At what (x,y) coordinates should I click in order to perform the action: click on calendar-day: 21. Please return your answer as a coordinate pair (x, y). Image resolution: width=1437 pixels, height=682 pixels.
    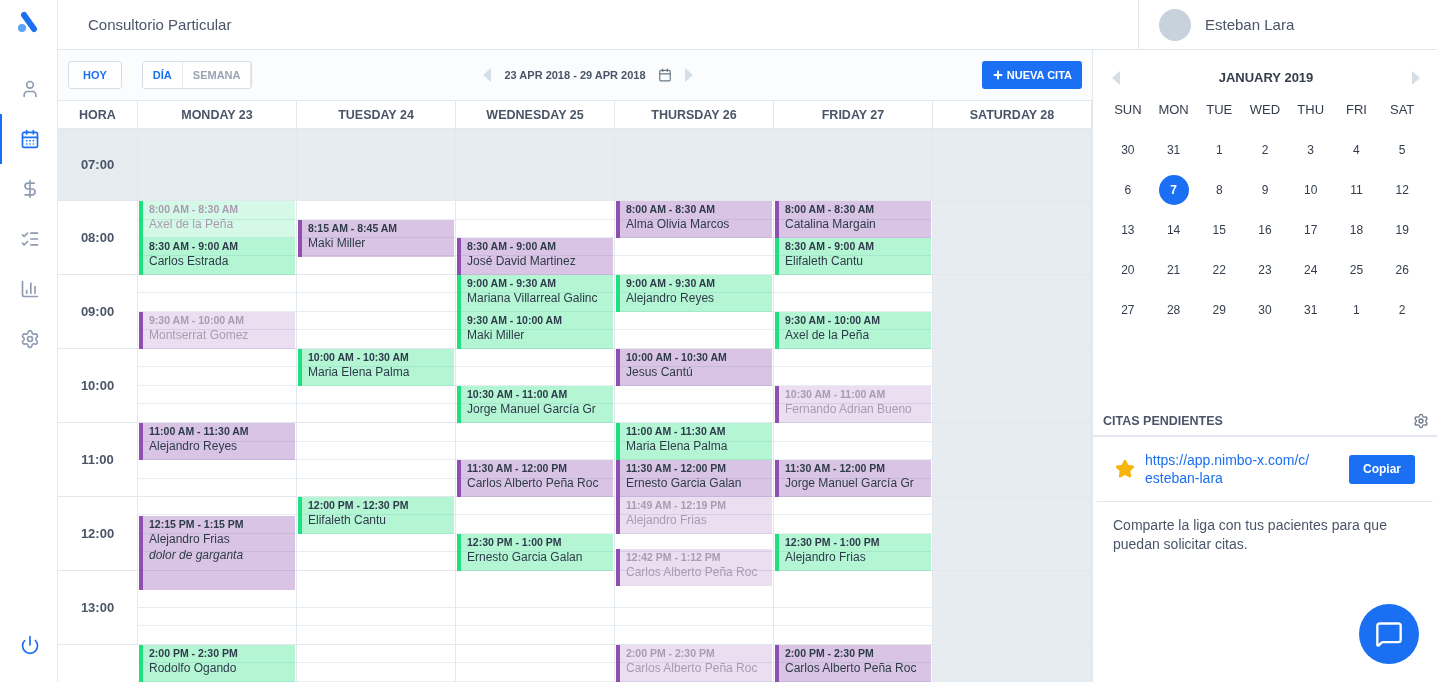
    Looking at the image, I should click on (1173, 270).